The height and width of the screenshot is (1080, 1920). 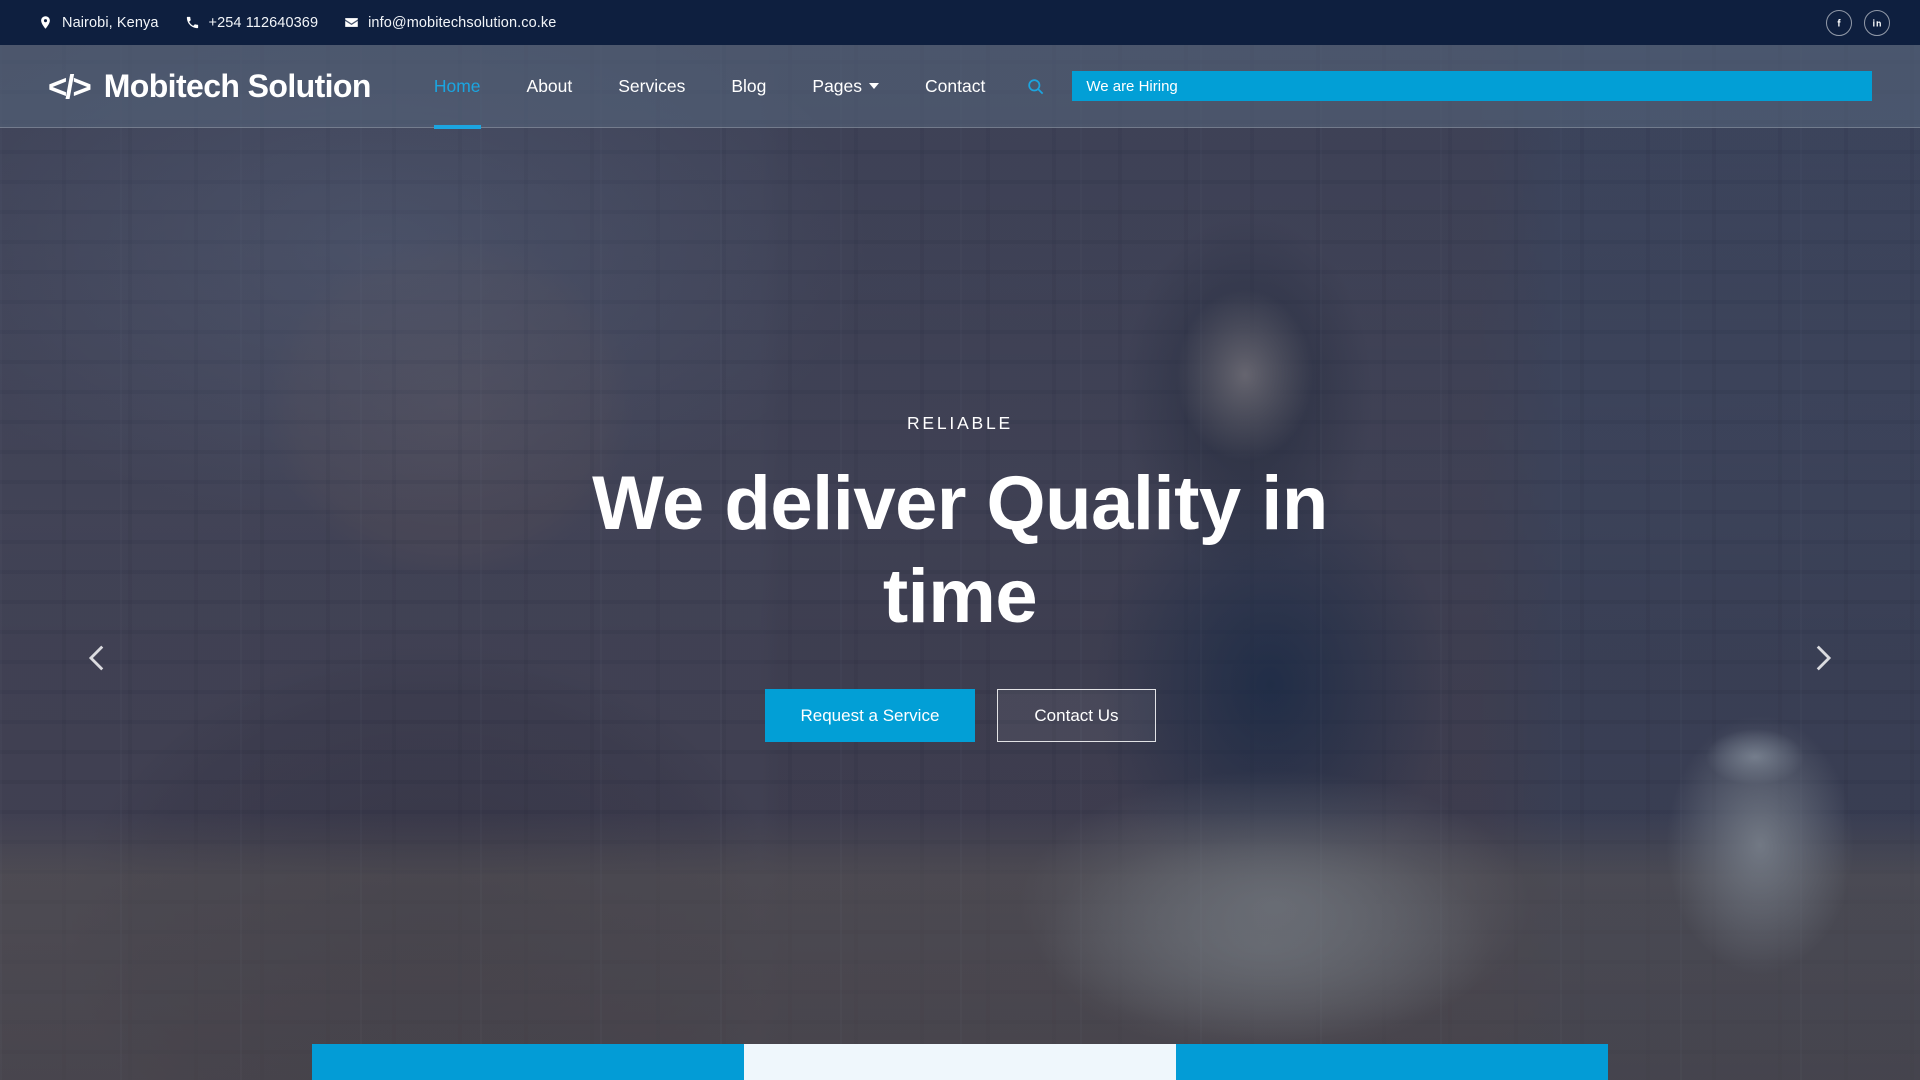 I want to click on nav-item-blog-label: Blog, so click(x=749, y=85).